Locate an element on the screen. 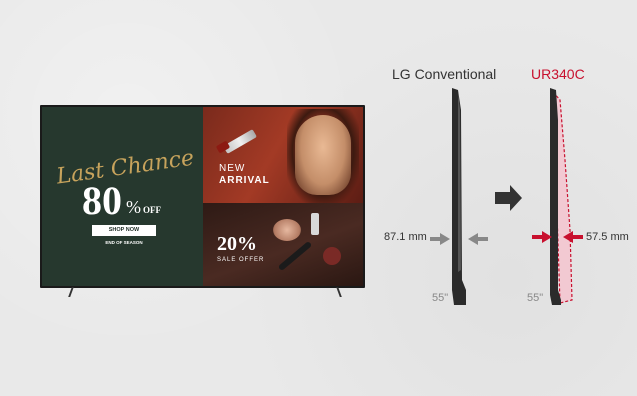 The width and height of the screenshot is (637, 396). profile-comparison-diagram is located at coordinates (506, 196).